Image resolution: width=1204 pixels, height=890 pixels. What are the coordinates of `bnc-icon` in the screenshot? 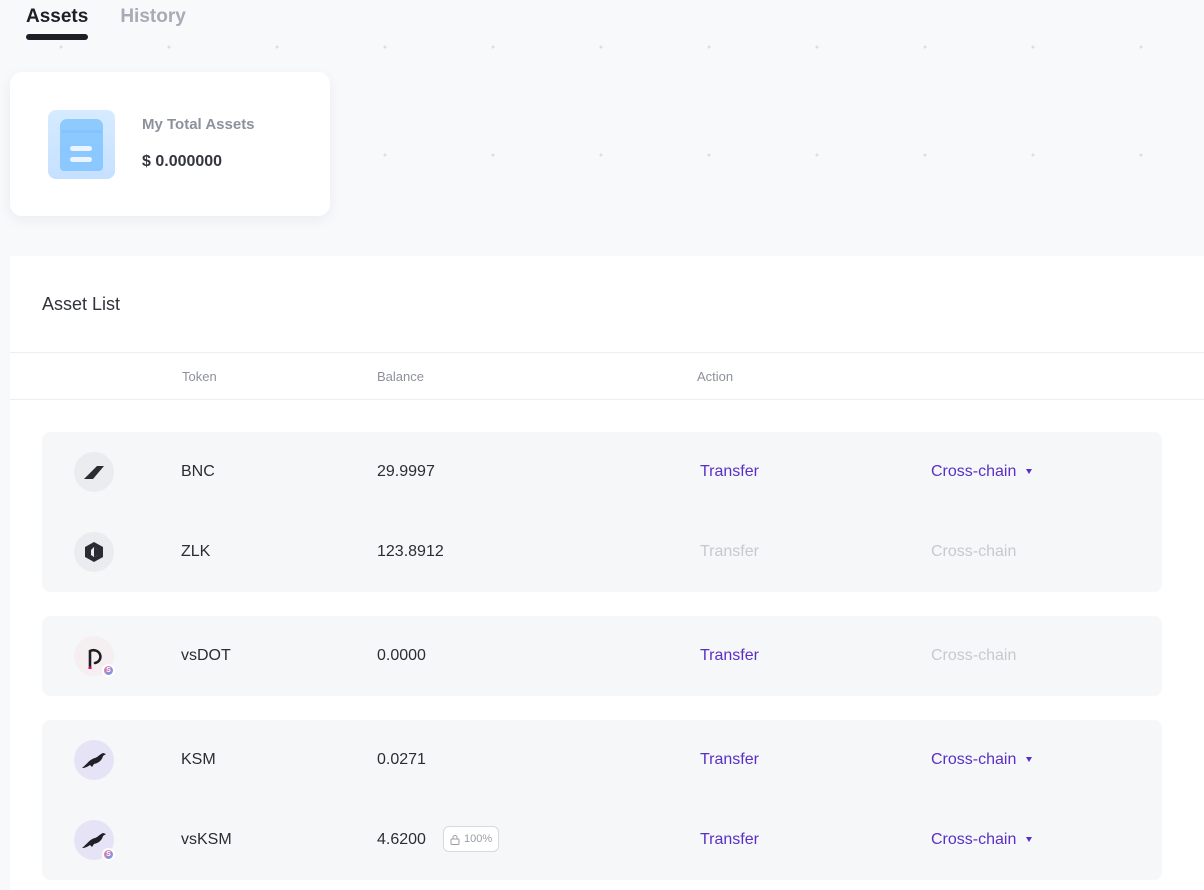 It's located at (94, 472).